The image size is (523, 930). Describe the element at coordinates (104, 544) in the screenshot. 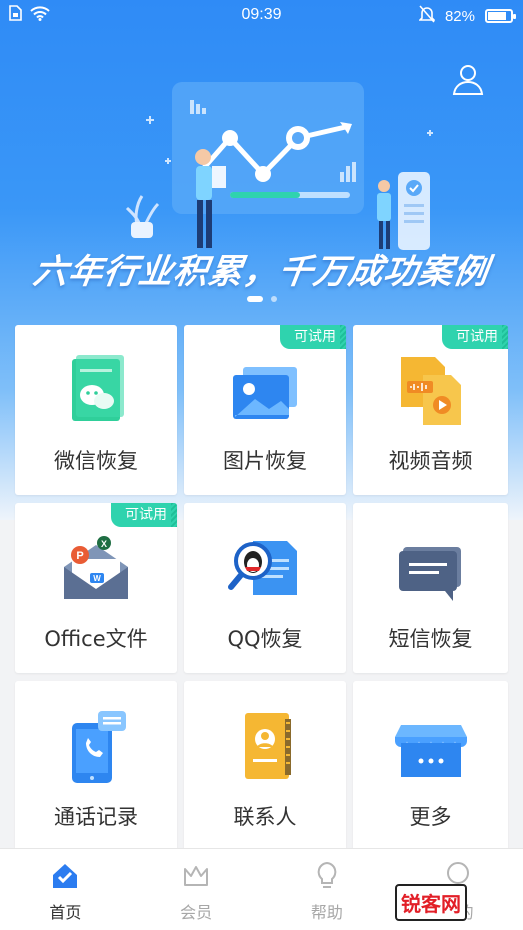

I see `svg-text: X` at that location.